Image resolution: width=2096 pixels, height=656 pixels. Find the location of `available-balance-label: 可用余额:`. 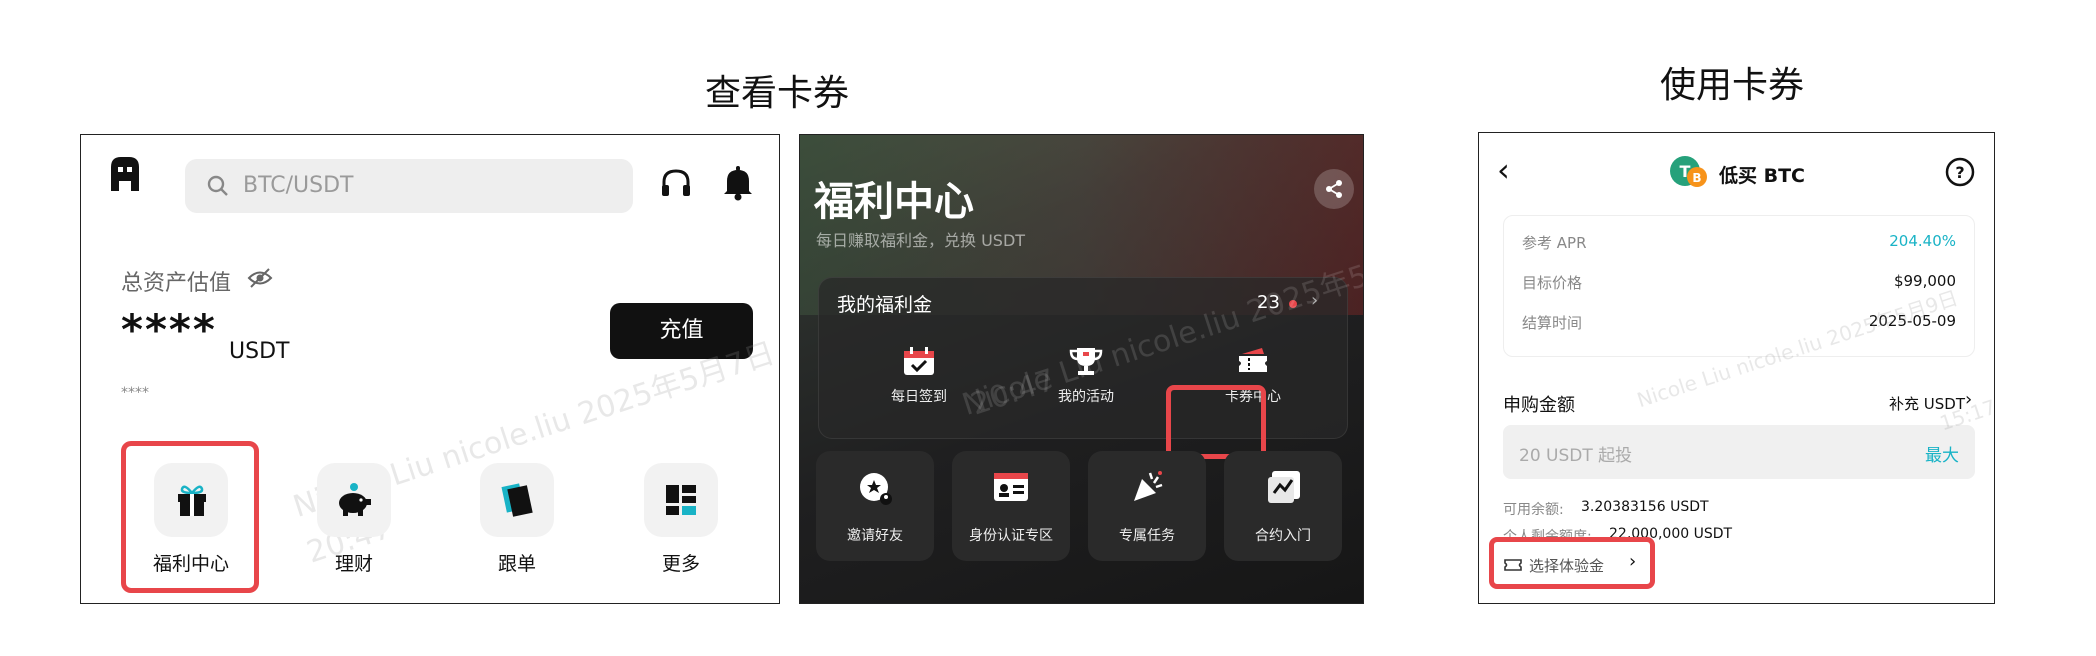

available-balance-label: 可用余额: is located at coordinates (1533, 510).